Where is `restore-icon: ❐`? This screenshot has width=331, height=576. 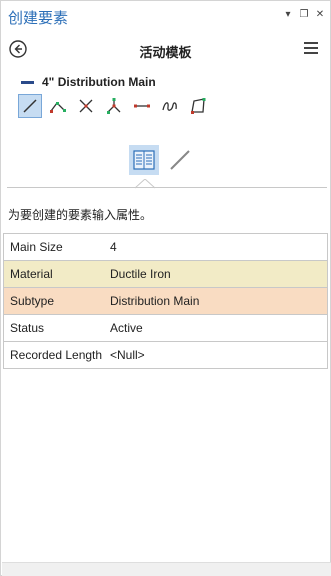 restore-icon: ❐ is located at coordinates (304, 14).